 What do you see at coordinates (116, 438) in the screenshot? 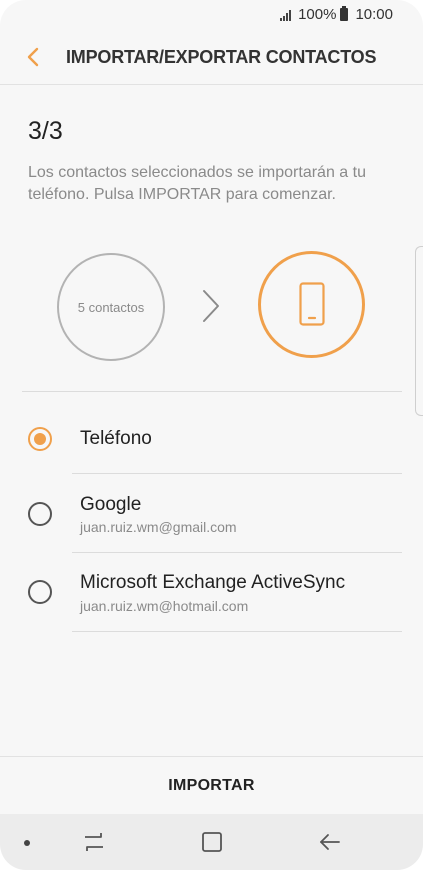
I see `option-label: Teléfono` at bounding box center [116, 438].